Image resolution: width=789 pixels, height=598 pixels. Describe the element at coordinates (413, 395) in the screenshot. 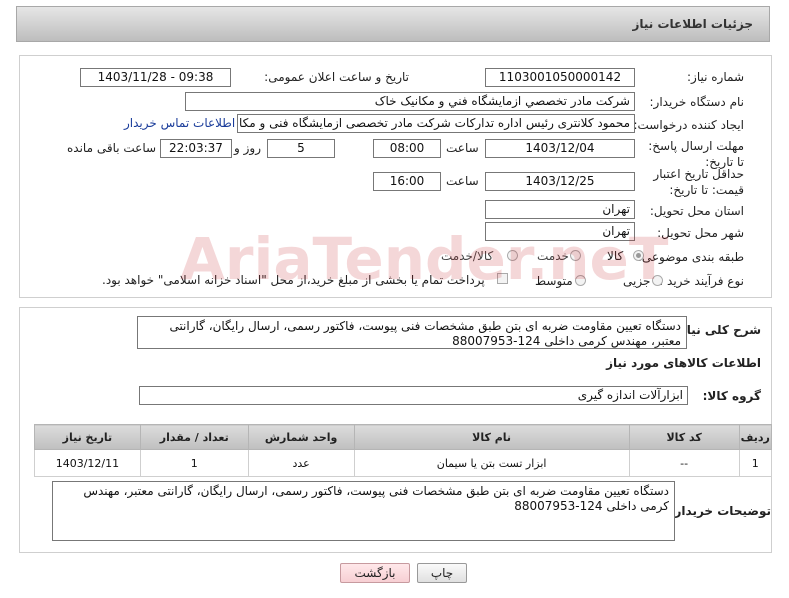

I see `goods-group-field: ابزارآلات اندازه گیری` at that location.